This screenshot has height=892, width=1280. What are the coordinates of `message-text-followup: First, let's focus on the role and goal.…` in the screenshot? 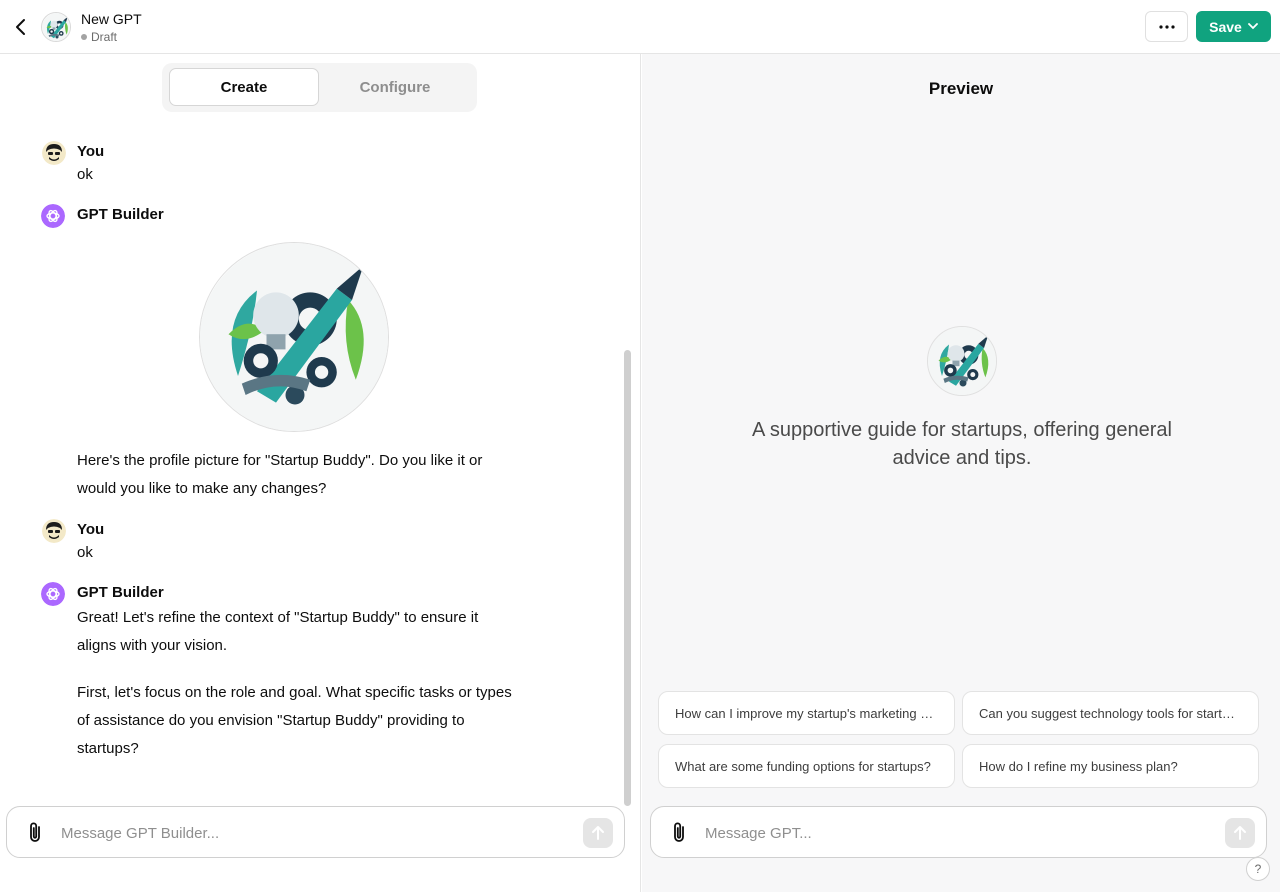 It's located at (294, 720).